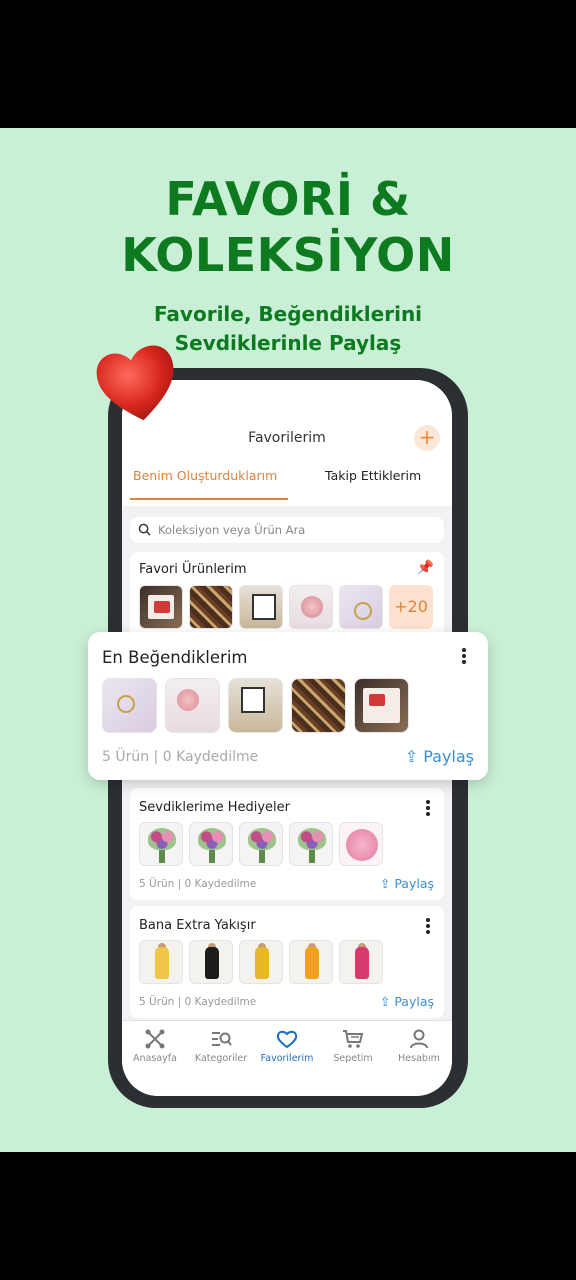 The height and width of the screenshot is (1280, 576). Describe the element at coordinates (419, 1039) in the screenshot. I see `user-icon` at that location.